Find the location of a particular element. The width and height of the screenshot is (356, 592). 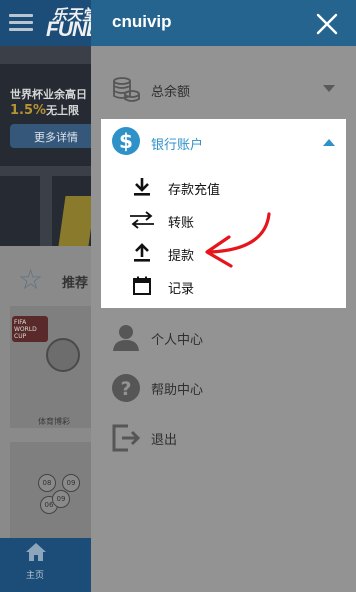

menu-item-label: 退出 is located at coordinates (164, 440).